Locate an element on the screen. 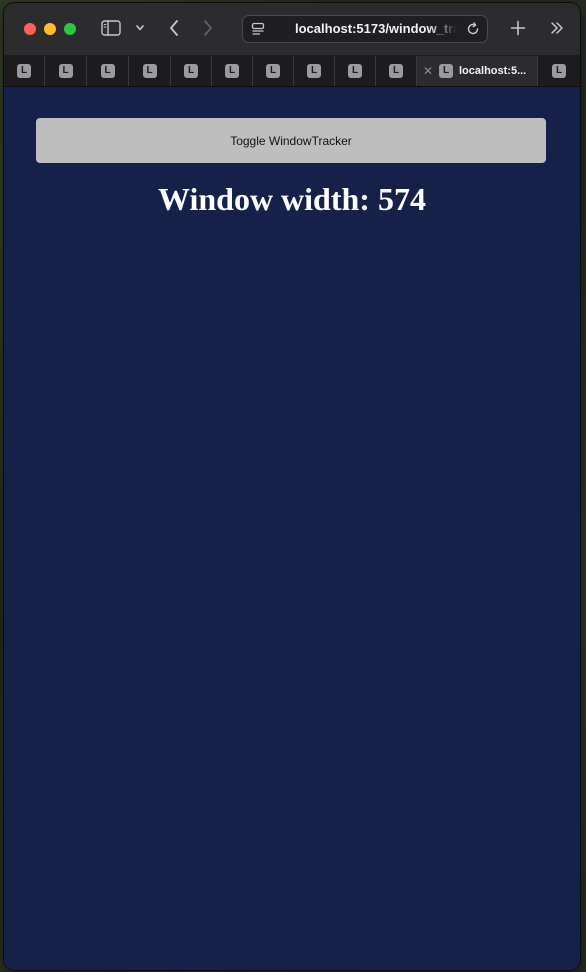 This screenshot has height=972, width=586. toggle-window-tracker-button: Toggle WindowTracker is located at coordinates (291, 140).